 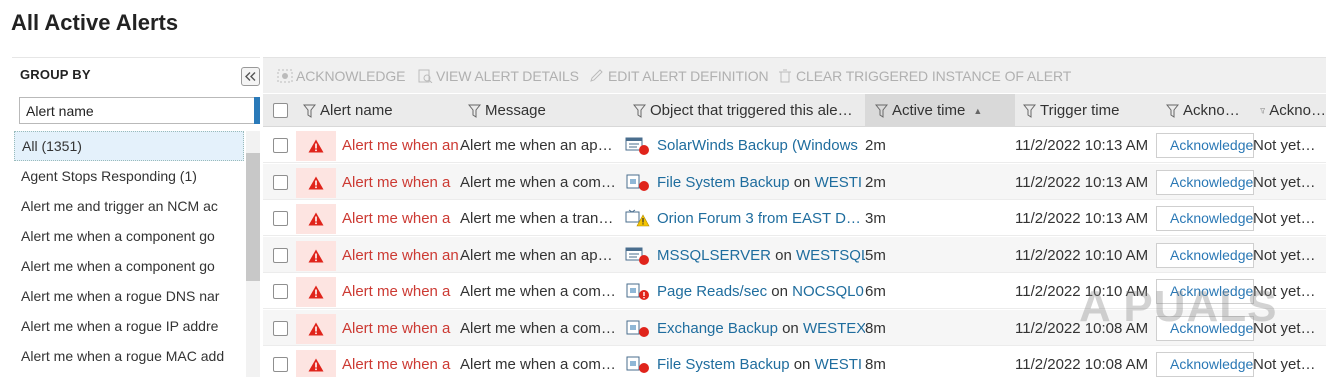 I want to click on groupby-item: Alert me when a rogue IP addre, so click(x=129, y=326).